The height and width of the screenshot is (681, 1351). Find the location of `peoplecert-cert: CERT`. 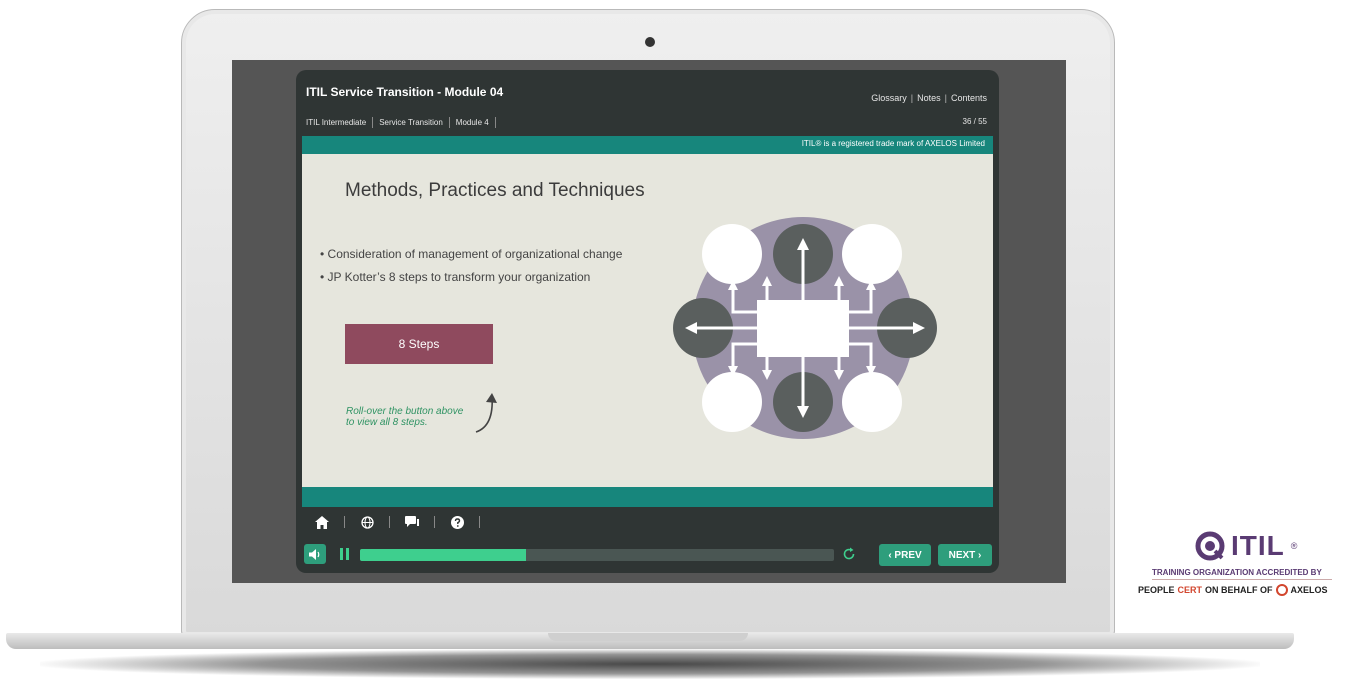

peoplecert-cert: CERT is located at coordinates (1190, 590).